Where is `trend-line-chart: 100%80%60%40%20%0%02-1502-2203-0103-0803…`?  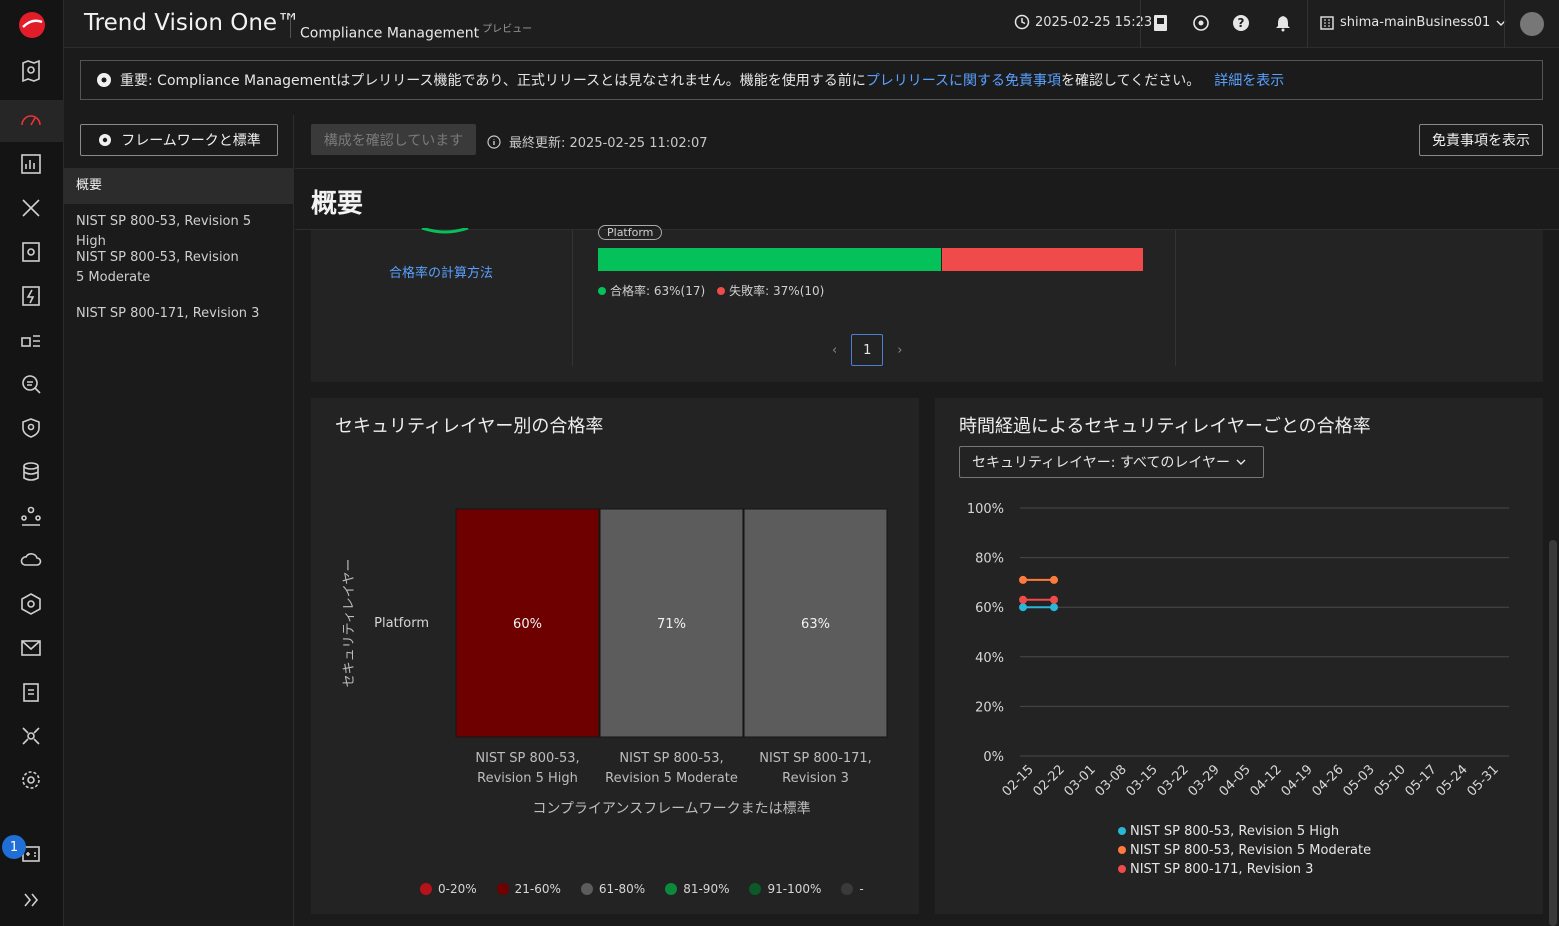
trend-line-chart: 100%80%60%40%20%0%02-1502-2203-0103-0803… is located at coordinates (1238, 651).